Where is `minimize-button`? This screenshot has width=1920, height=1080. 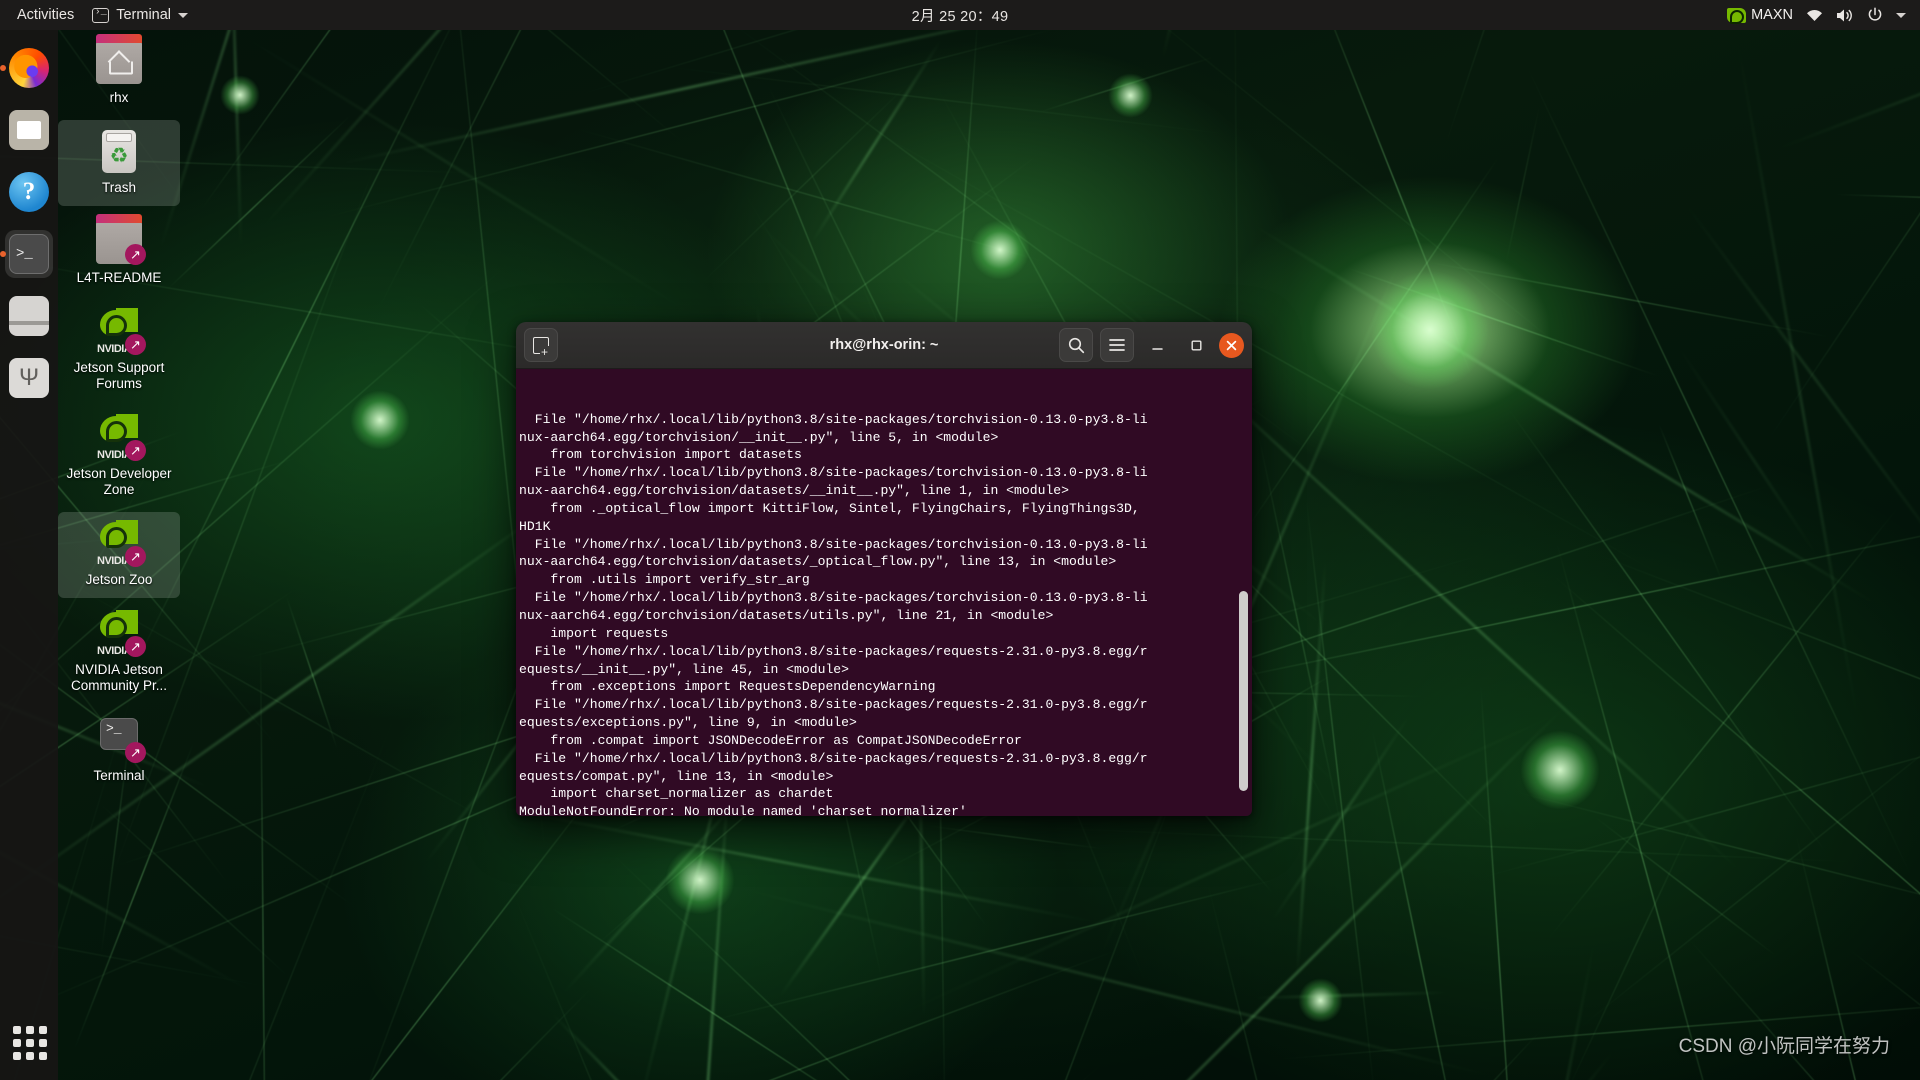
minimize-button is located at coordinates (1157, 345).